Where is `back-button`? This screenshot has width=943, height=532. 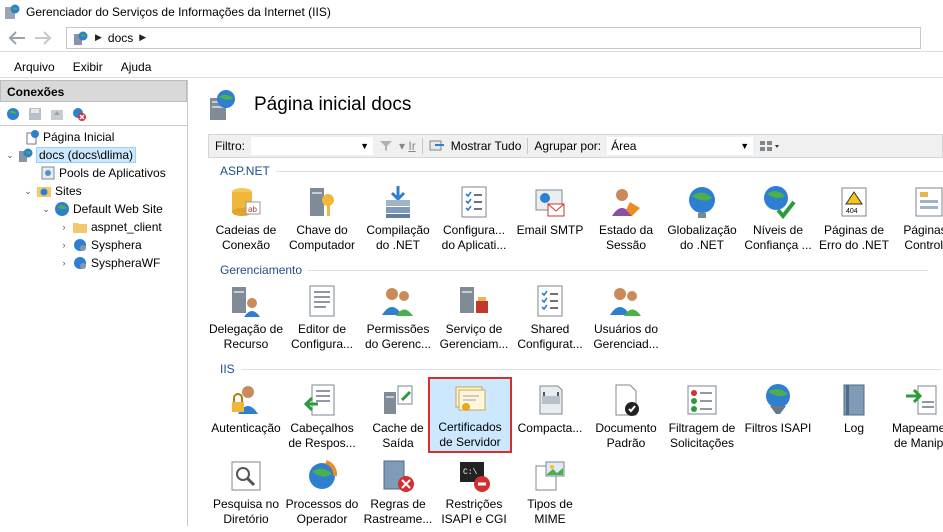 back-button is located at coordinates (17, 38).